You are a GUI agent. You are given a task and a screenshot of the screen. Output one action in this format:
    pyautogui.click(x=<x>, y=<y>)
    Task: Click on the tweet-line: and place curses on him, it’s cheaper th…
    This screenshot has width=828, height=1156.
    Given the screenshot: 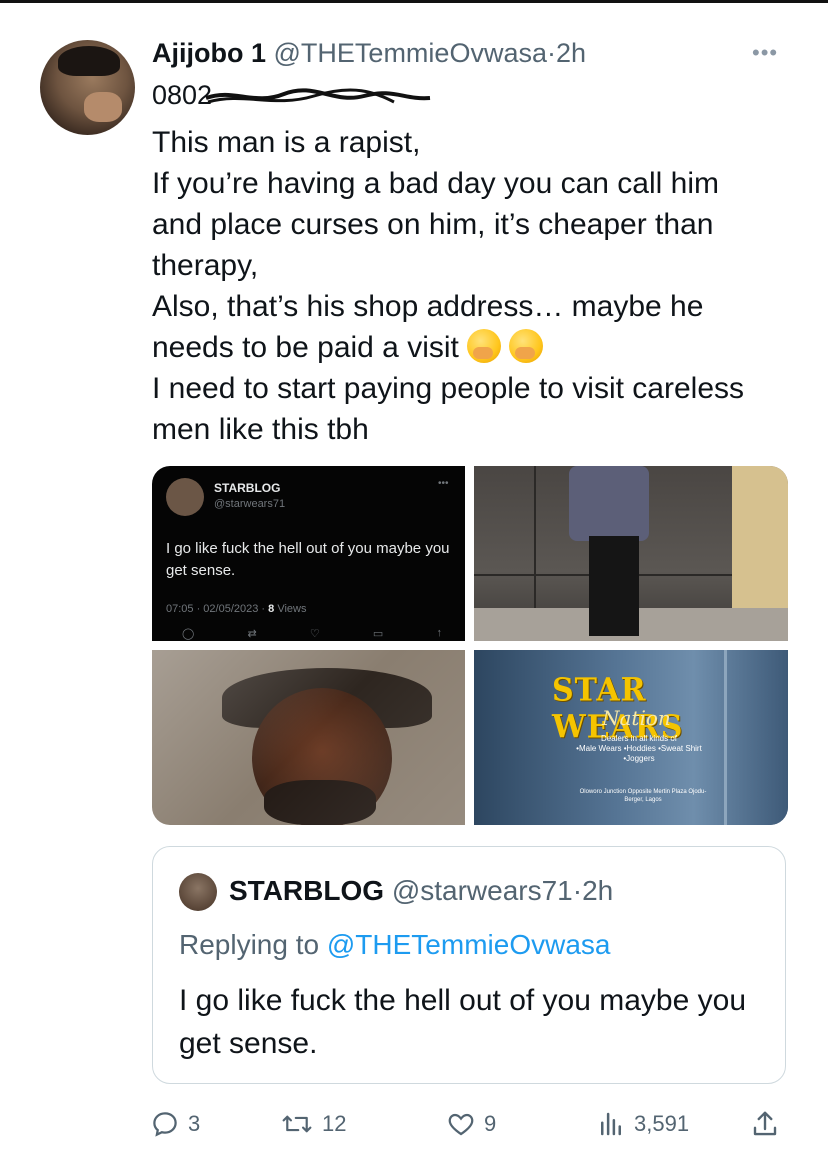 What is the action you would take?
    pyautogui.click(x=433, y=224)
    